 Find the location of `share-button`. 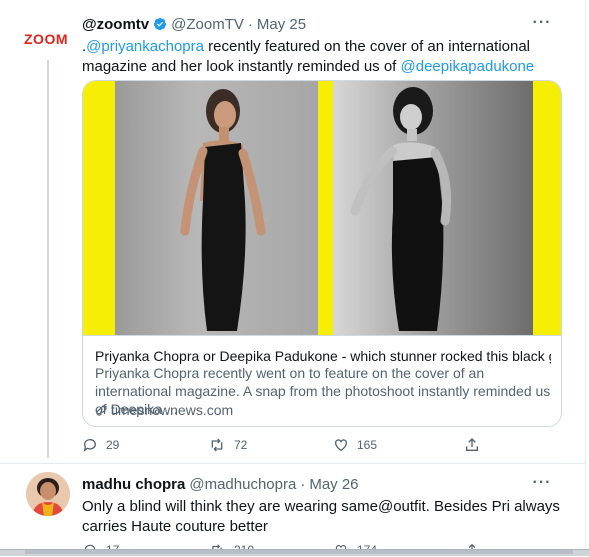

share-button is located at coordinates (472, 445).